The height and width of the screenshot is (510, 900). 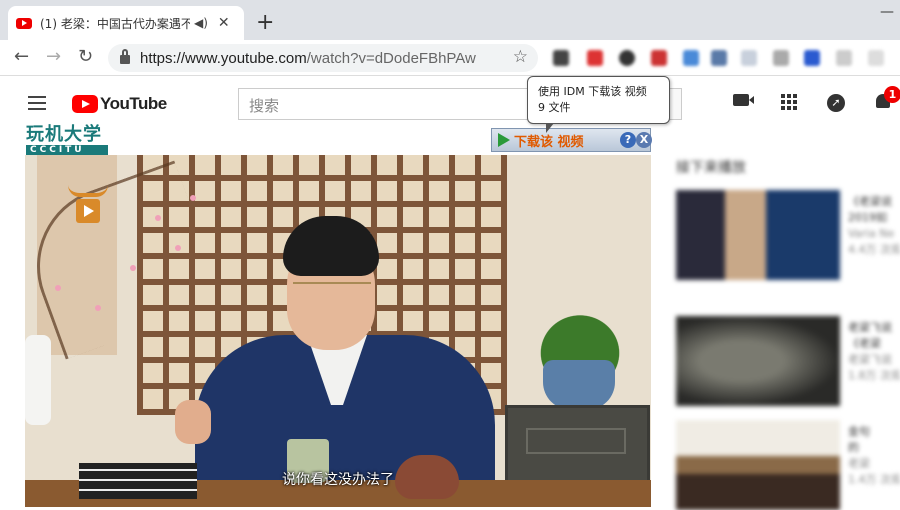 What do you see at coordinates (201, 23) in the screenshot?
I see `speaker-icon: ◀)` at bounding box center [201, 23].